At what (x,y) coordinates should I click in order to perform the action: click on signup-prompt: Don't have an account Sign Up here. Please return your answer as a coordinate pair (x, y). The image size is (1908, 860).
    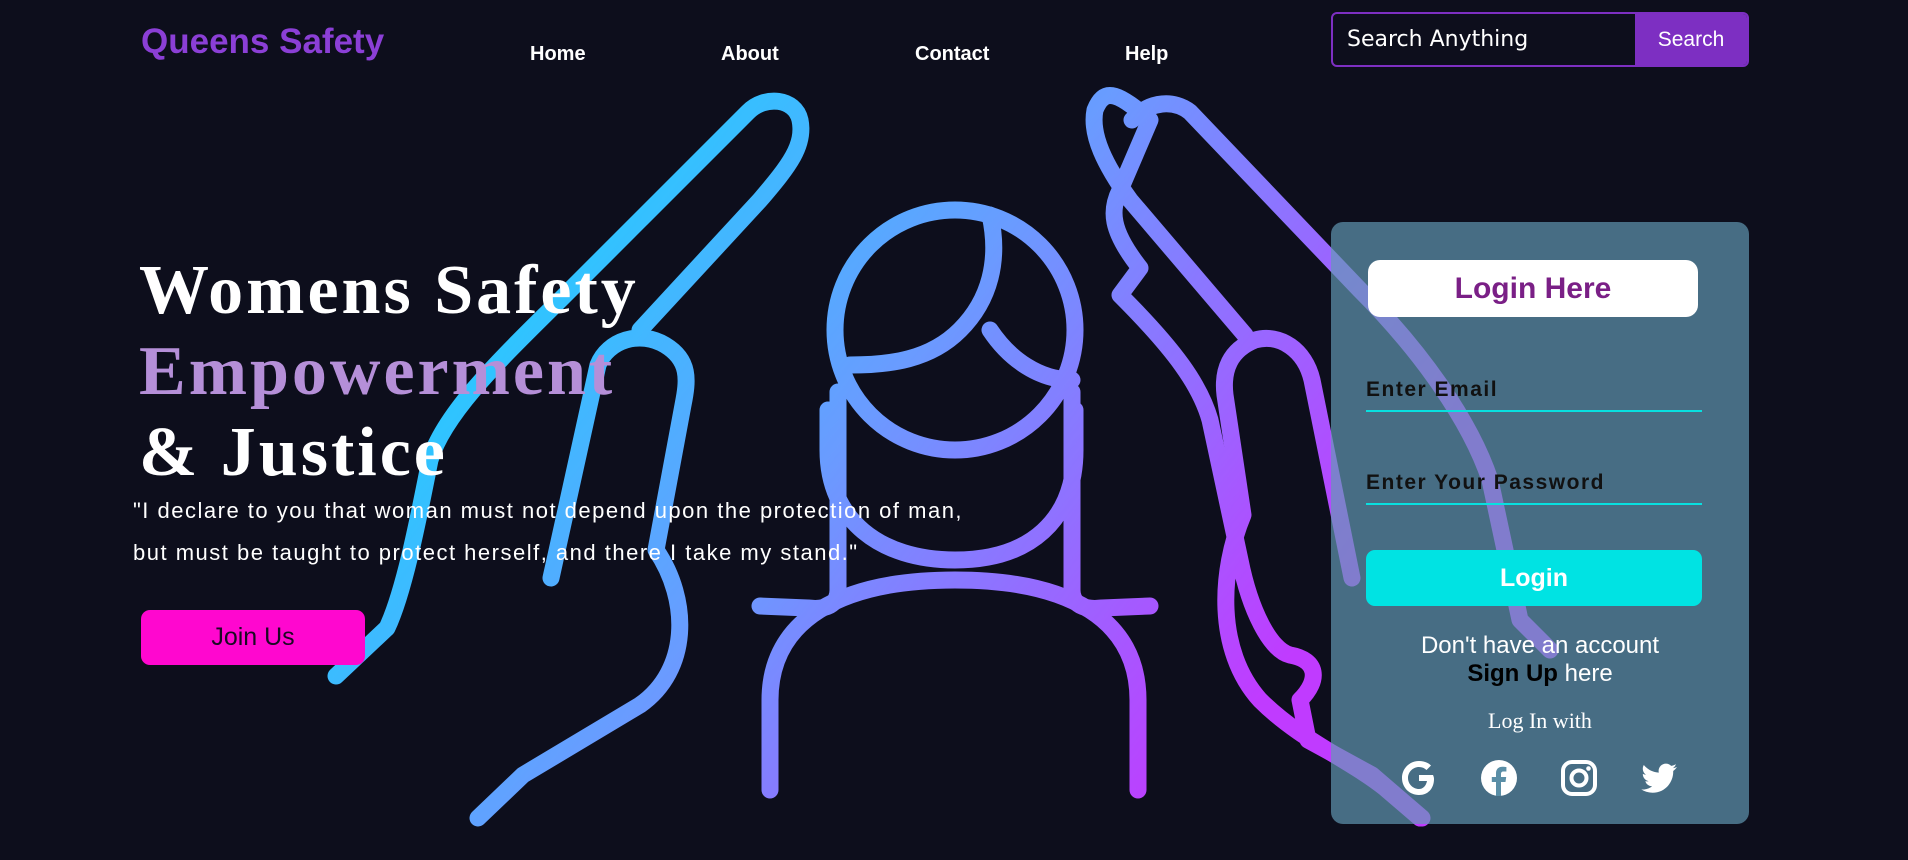
    Looking at the image, I should click on (1540, 660).